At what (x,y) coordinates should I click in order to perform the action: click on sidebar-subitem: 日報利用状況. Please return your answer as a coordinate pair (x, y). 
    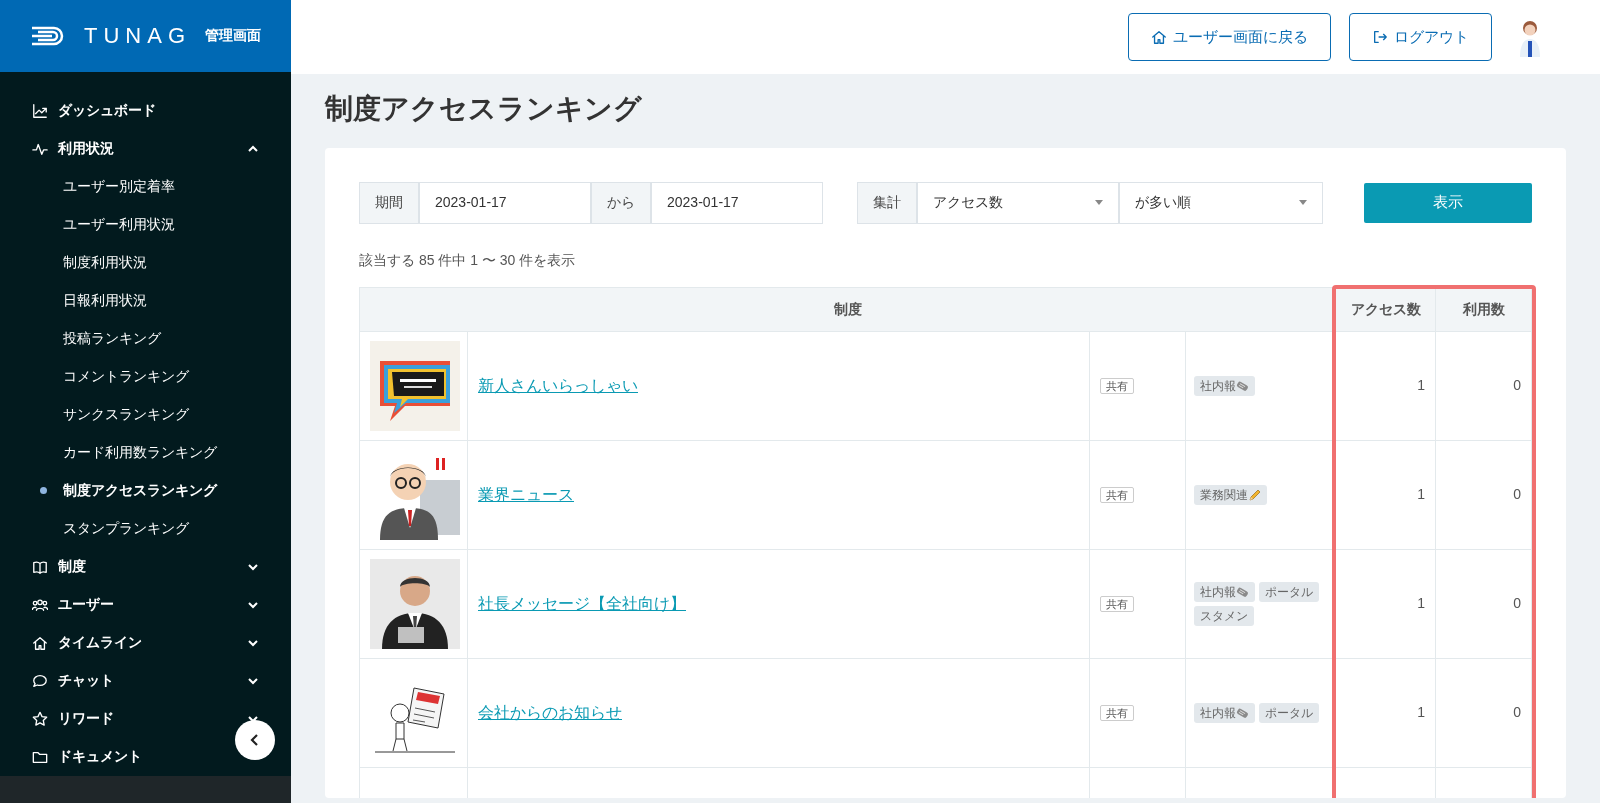
    Looking at the image, I should click on (145, 300).